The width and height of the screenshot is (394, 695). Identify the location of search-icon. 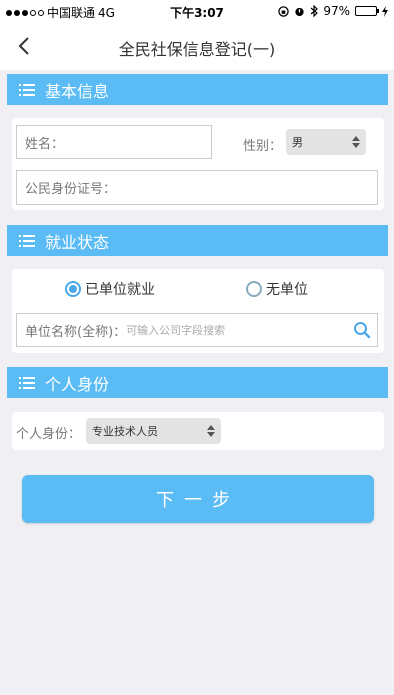
(362, 330).